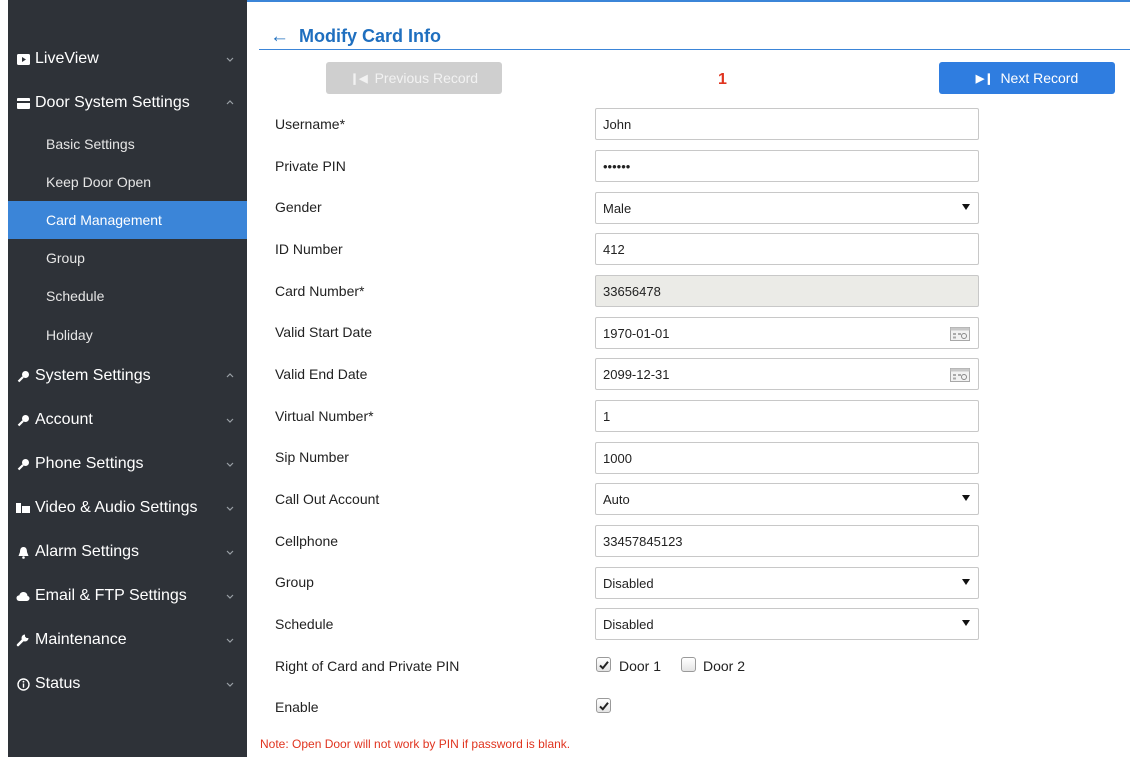 This screenshot has width=1130, height=757. I want to click on info-icon, so click(23, 684).